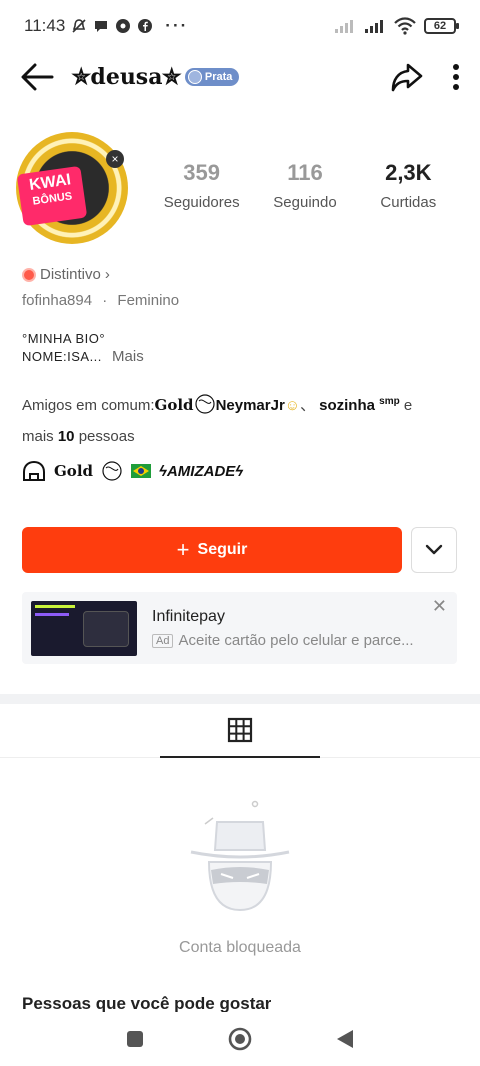 This screenshot has width=480, height=1066. Describe the element at coordinates (250, 405) in the screenshot. I see `mutual-friend: NeymarJr` at that location.